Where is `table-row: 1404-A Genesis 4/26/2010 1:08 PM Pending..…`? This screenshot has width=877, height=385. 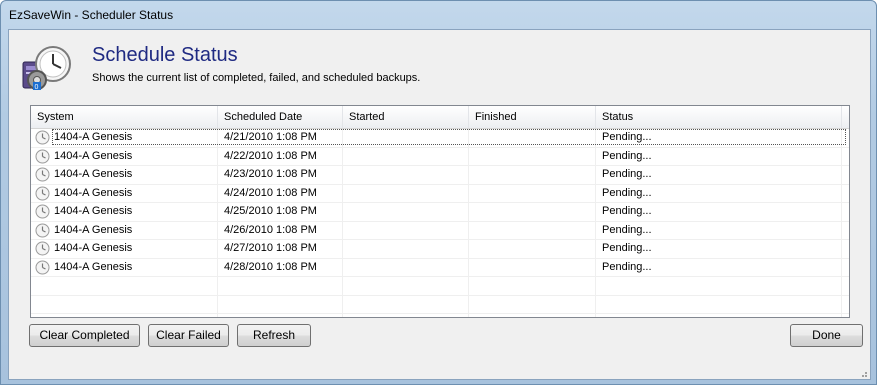 table-row: 1404-A Genesis 4/26/2010 1:08 PM Pending..… is located at coordinates (440, 230).